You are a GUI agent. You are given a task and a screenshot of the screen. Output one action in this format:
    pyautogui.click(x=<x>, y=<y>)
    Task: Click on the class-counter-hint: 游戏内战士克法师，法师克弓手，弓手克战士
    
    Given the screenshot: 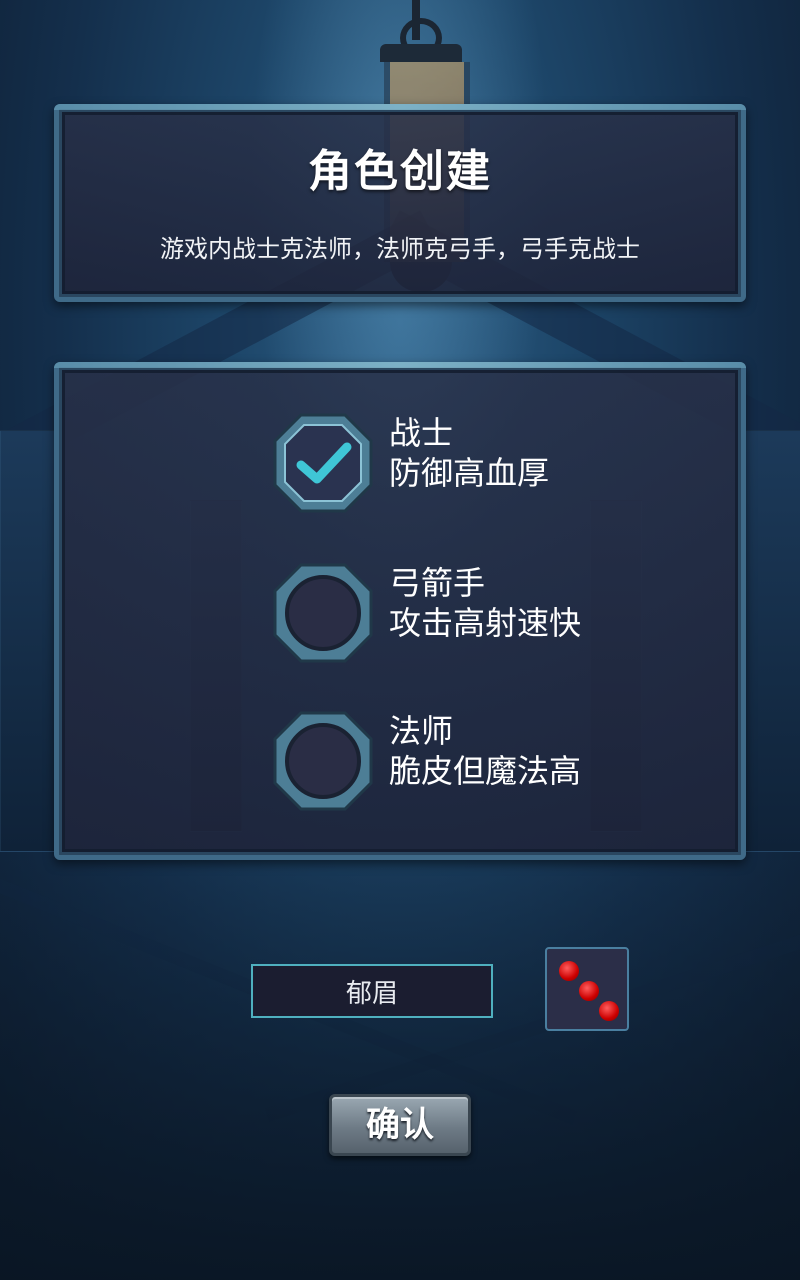 What is the action you would take?
    pyautogui.click(x=400, y=249)
    